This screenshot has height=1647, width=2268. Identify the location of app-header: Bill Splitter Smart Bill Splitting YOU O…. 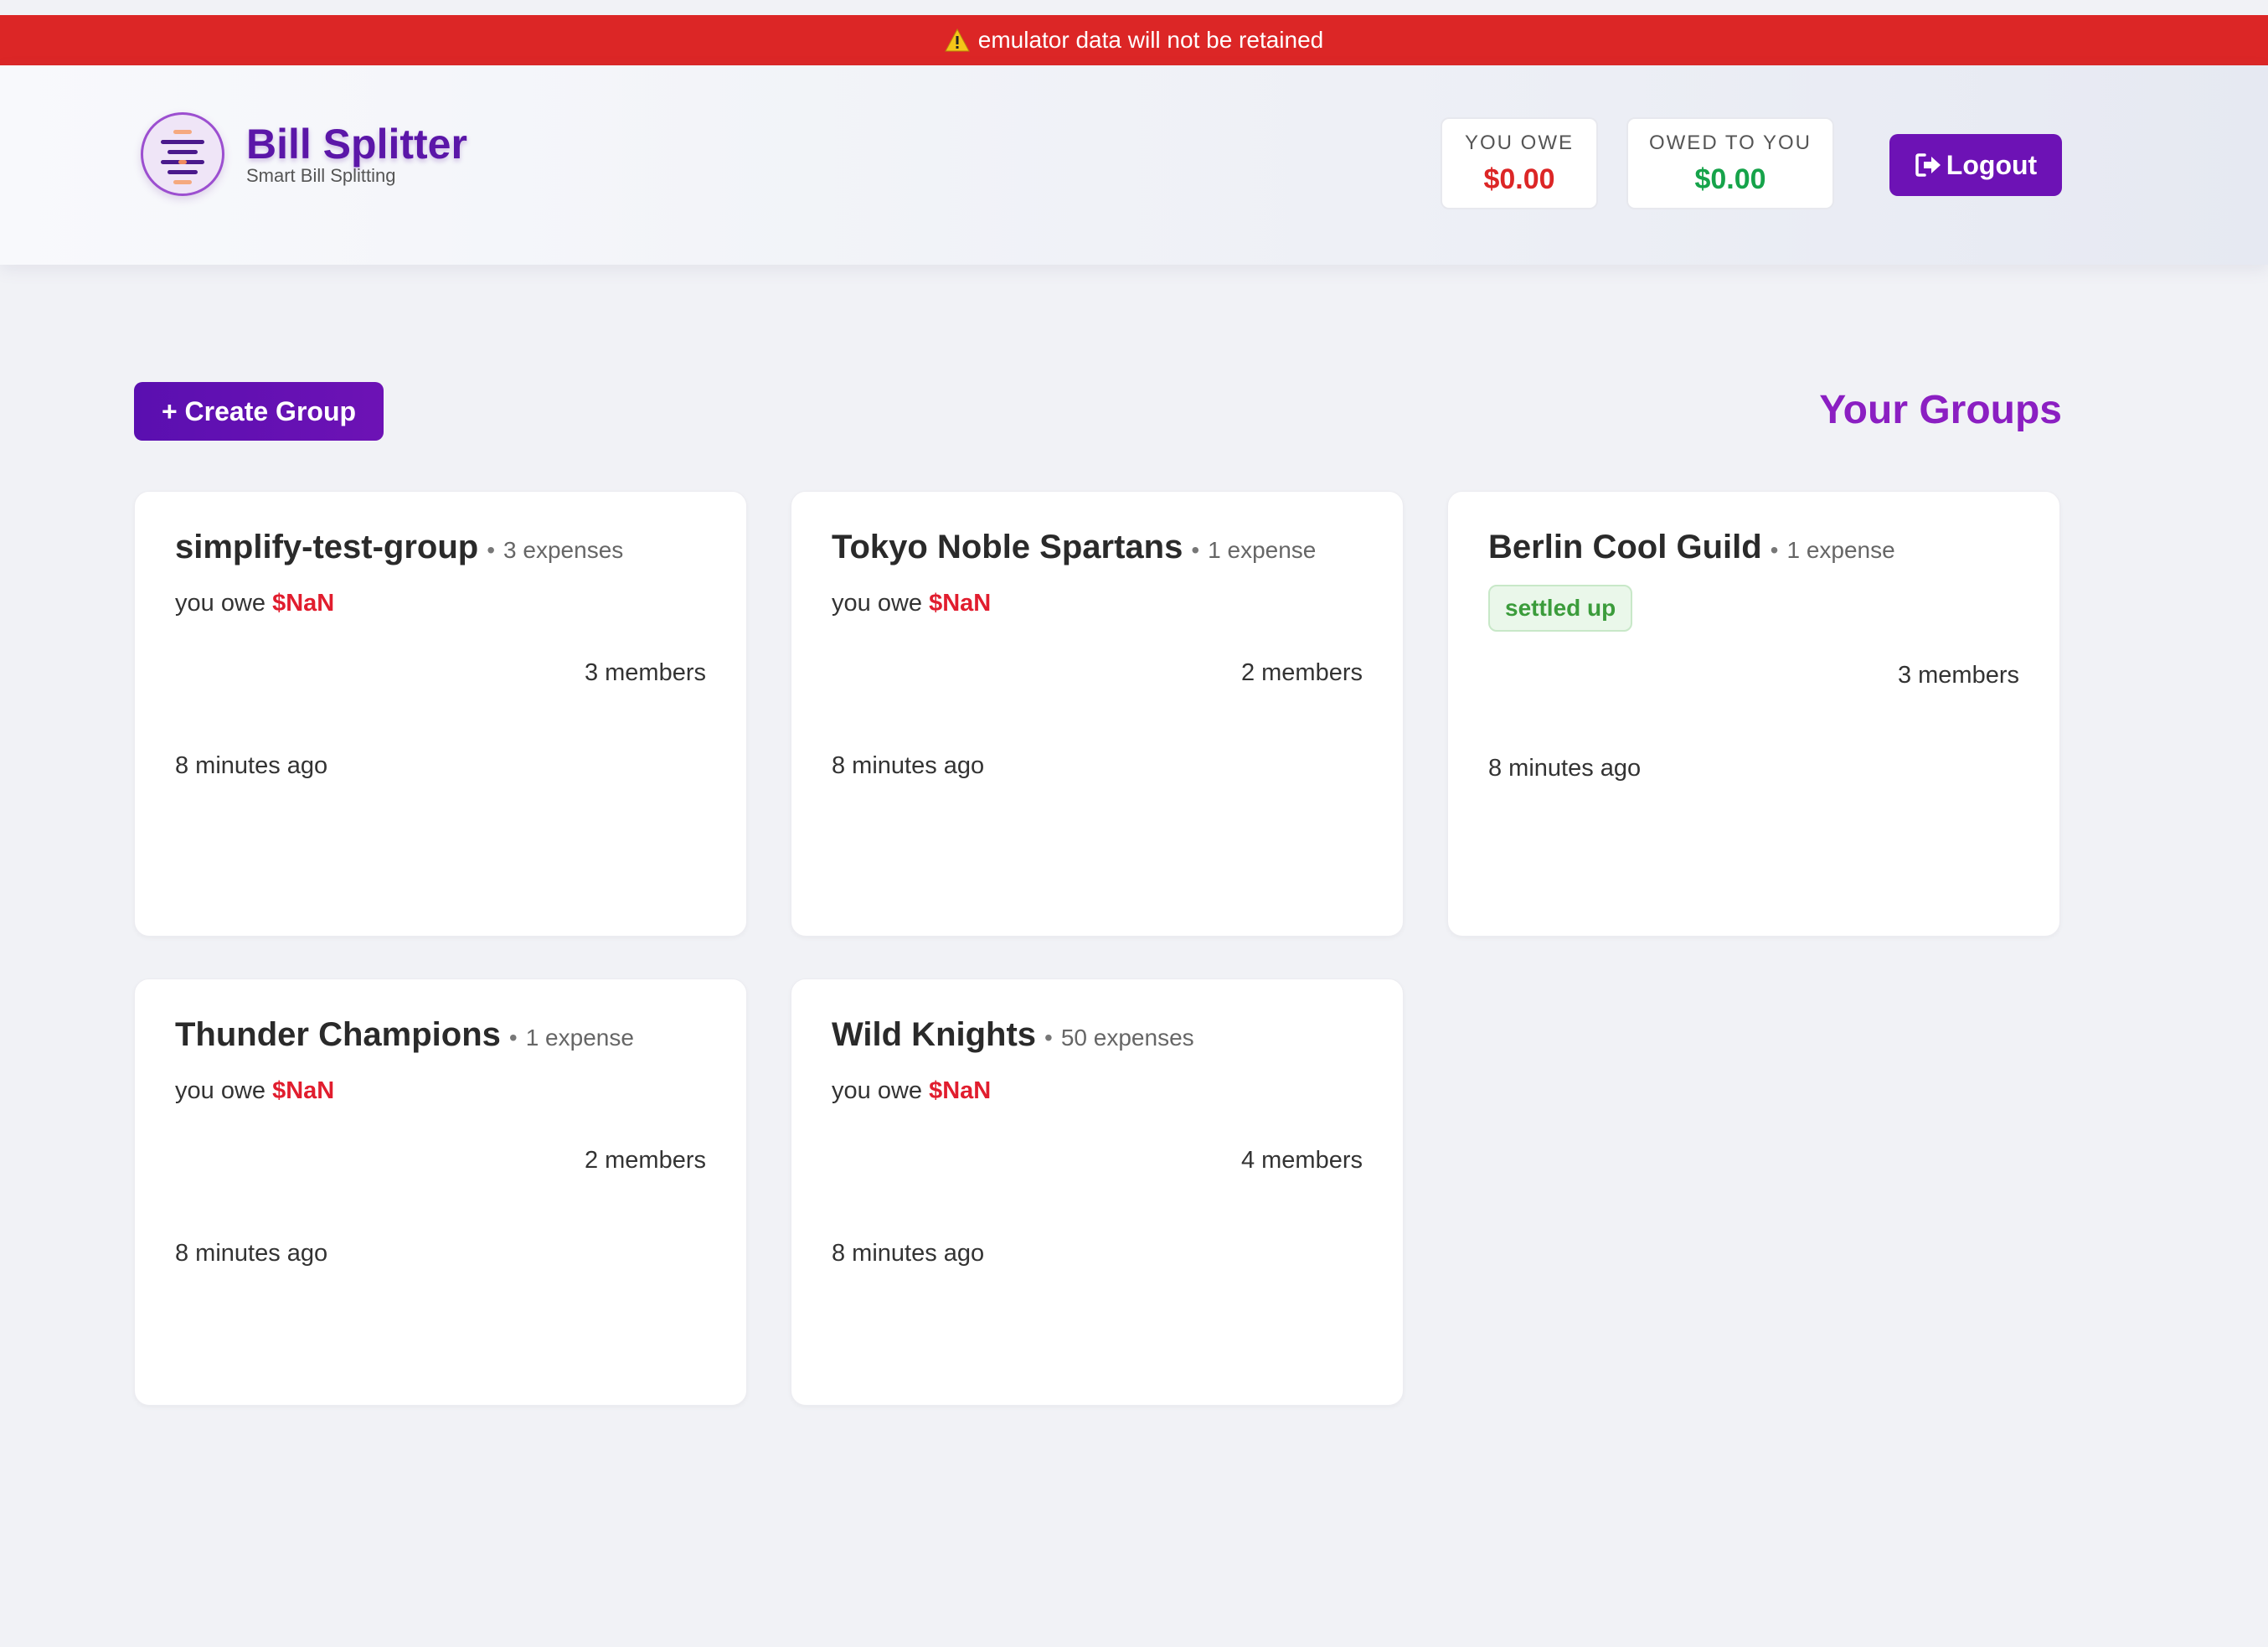
(1134, 165).